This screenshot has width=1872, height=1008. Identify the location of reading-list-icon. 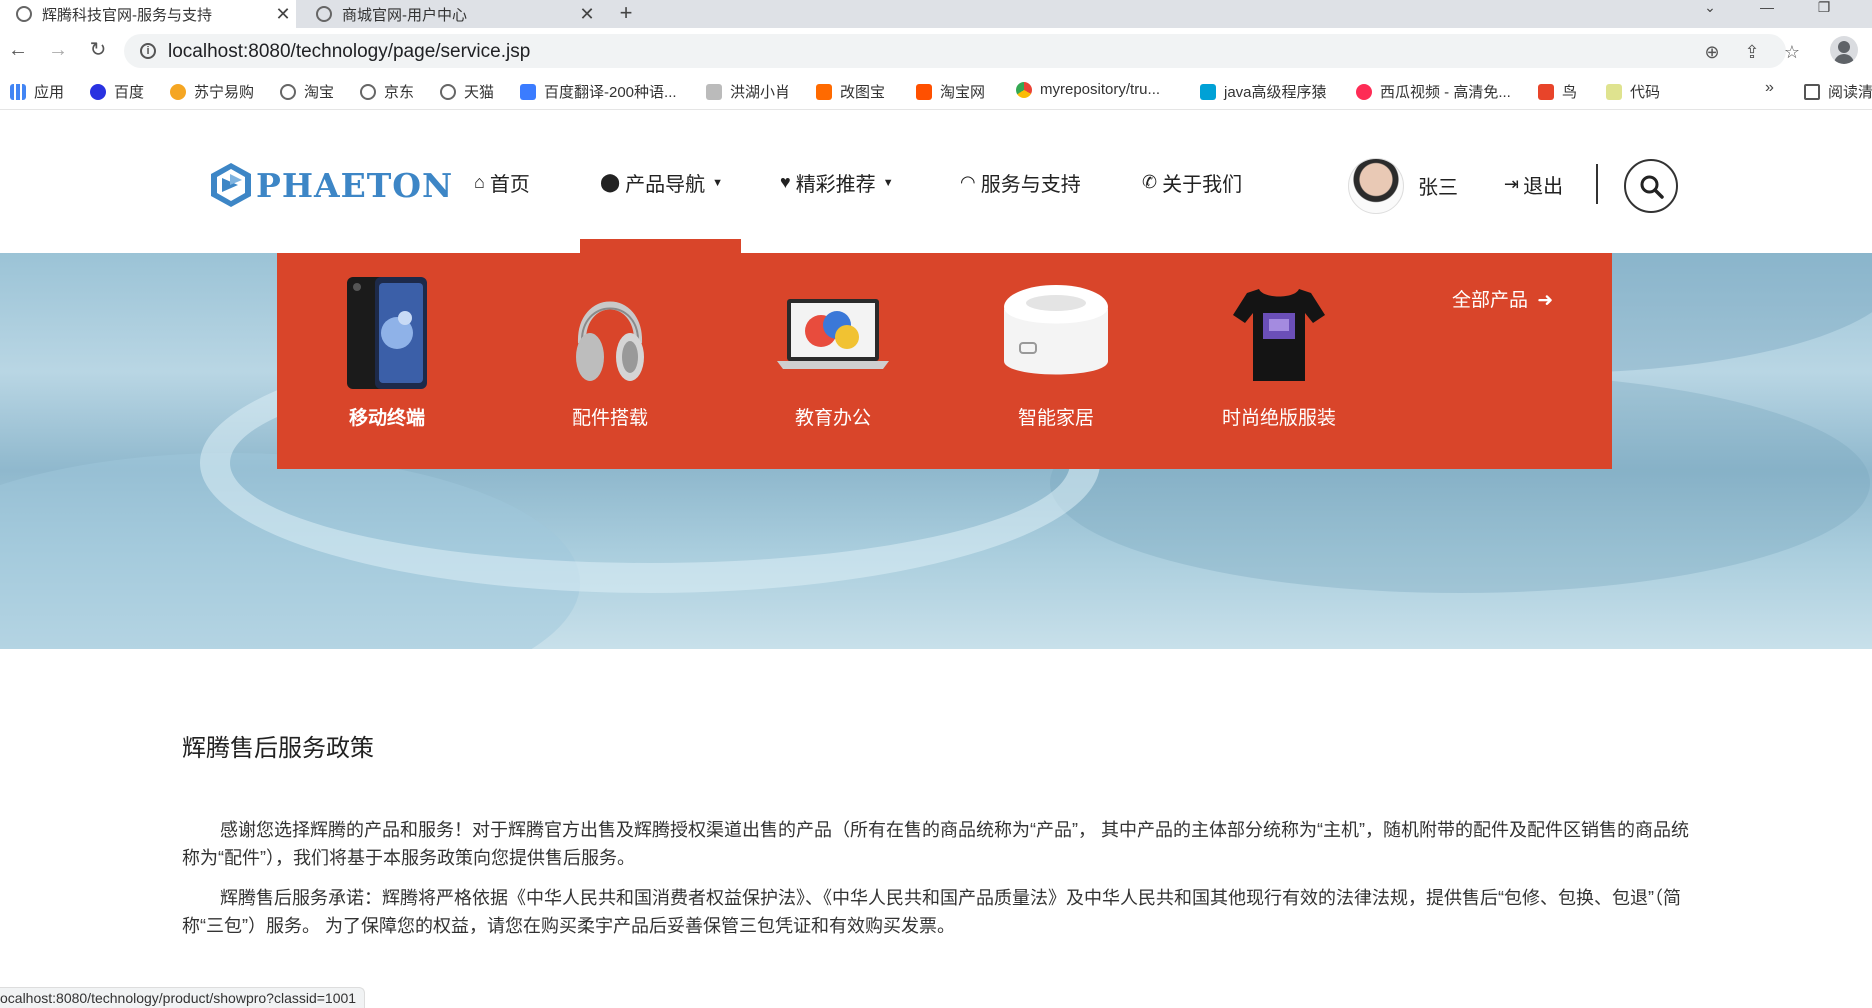
(1812, 91).